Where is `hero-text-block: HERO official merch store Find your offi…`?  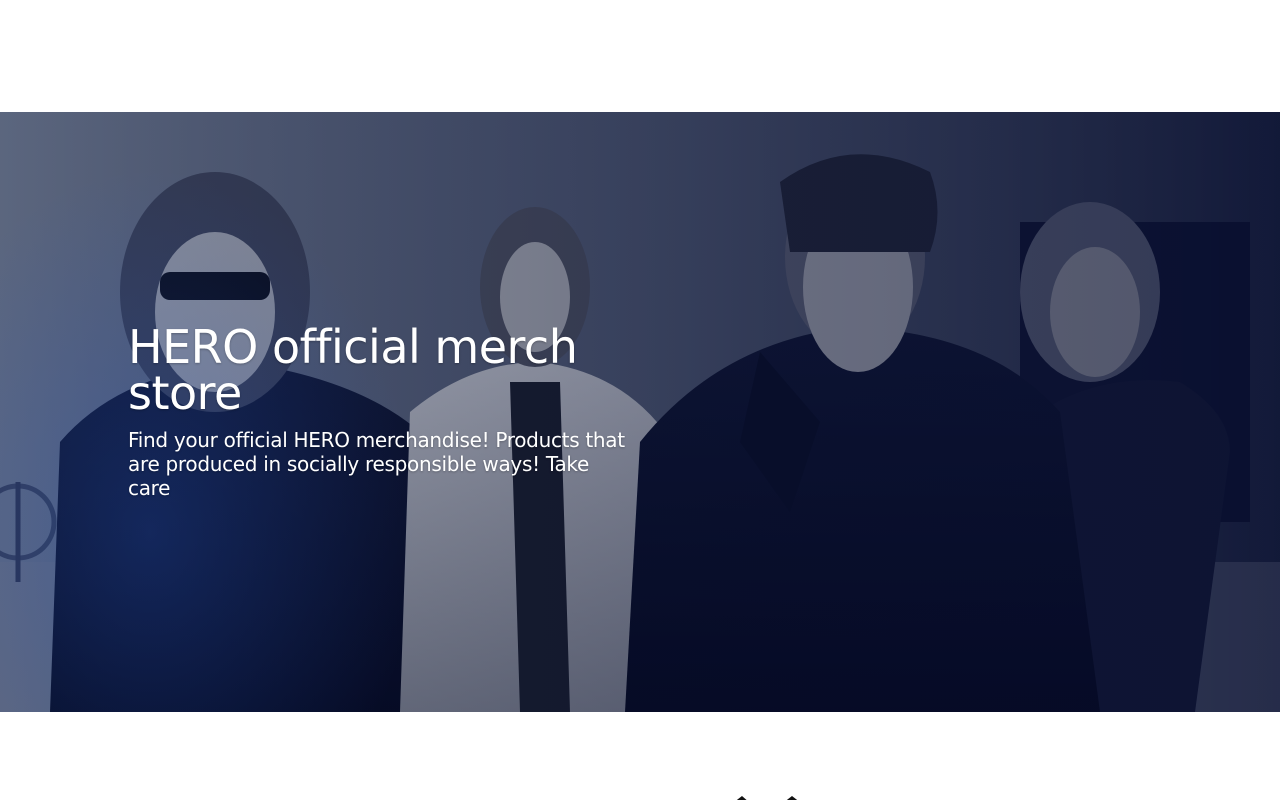
hero-text-block: HERO official merch store Find your offi… is located at coordinates (378, 412).